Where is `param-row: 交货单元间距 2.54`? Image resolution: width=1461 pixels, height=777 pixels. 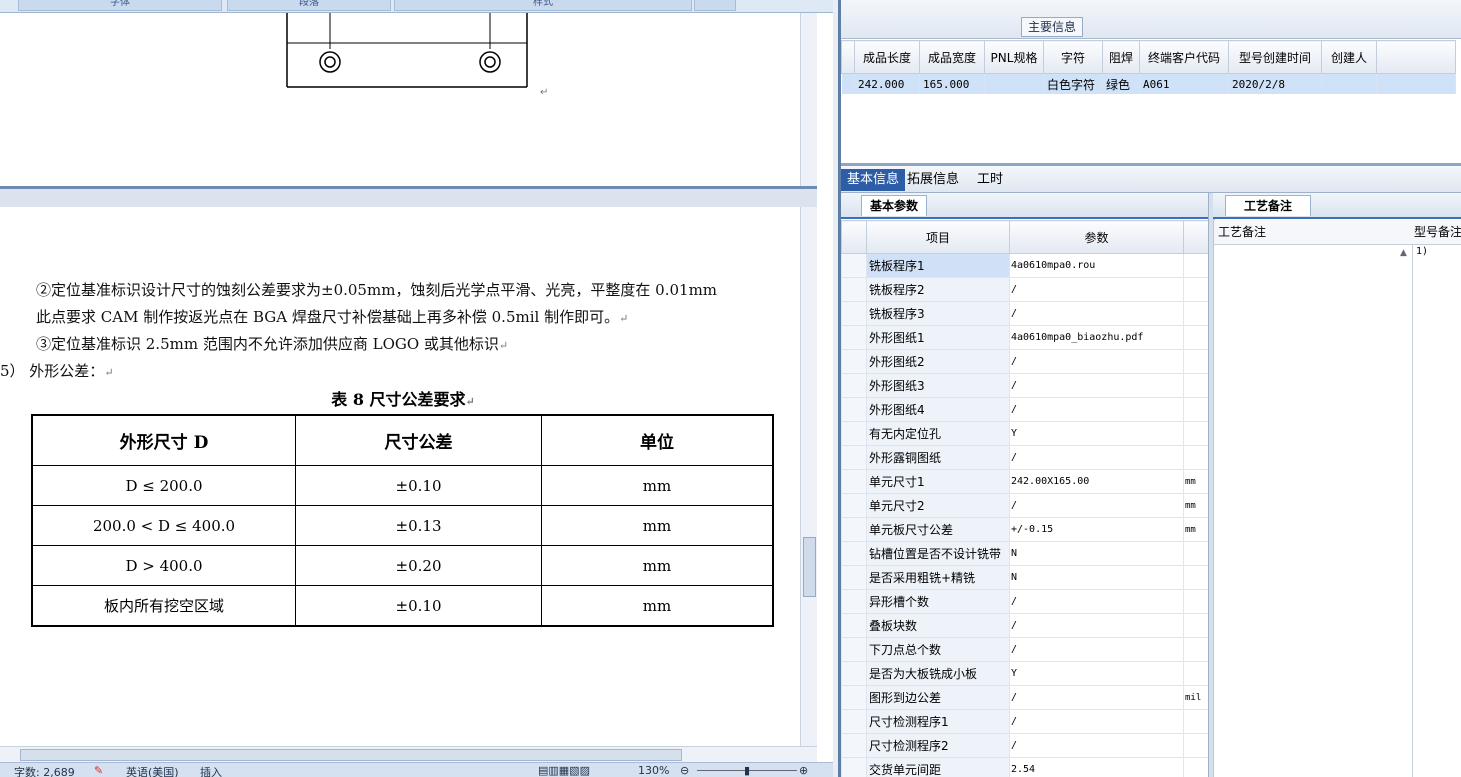 param-row: 交货单元间距 2.54 is located at coordinates (1026, 767).